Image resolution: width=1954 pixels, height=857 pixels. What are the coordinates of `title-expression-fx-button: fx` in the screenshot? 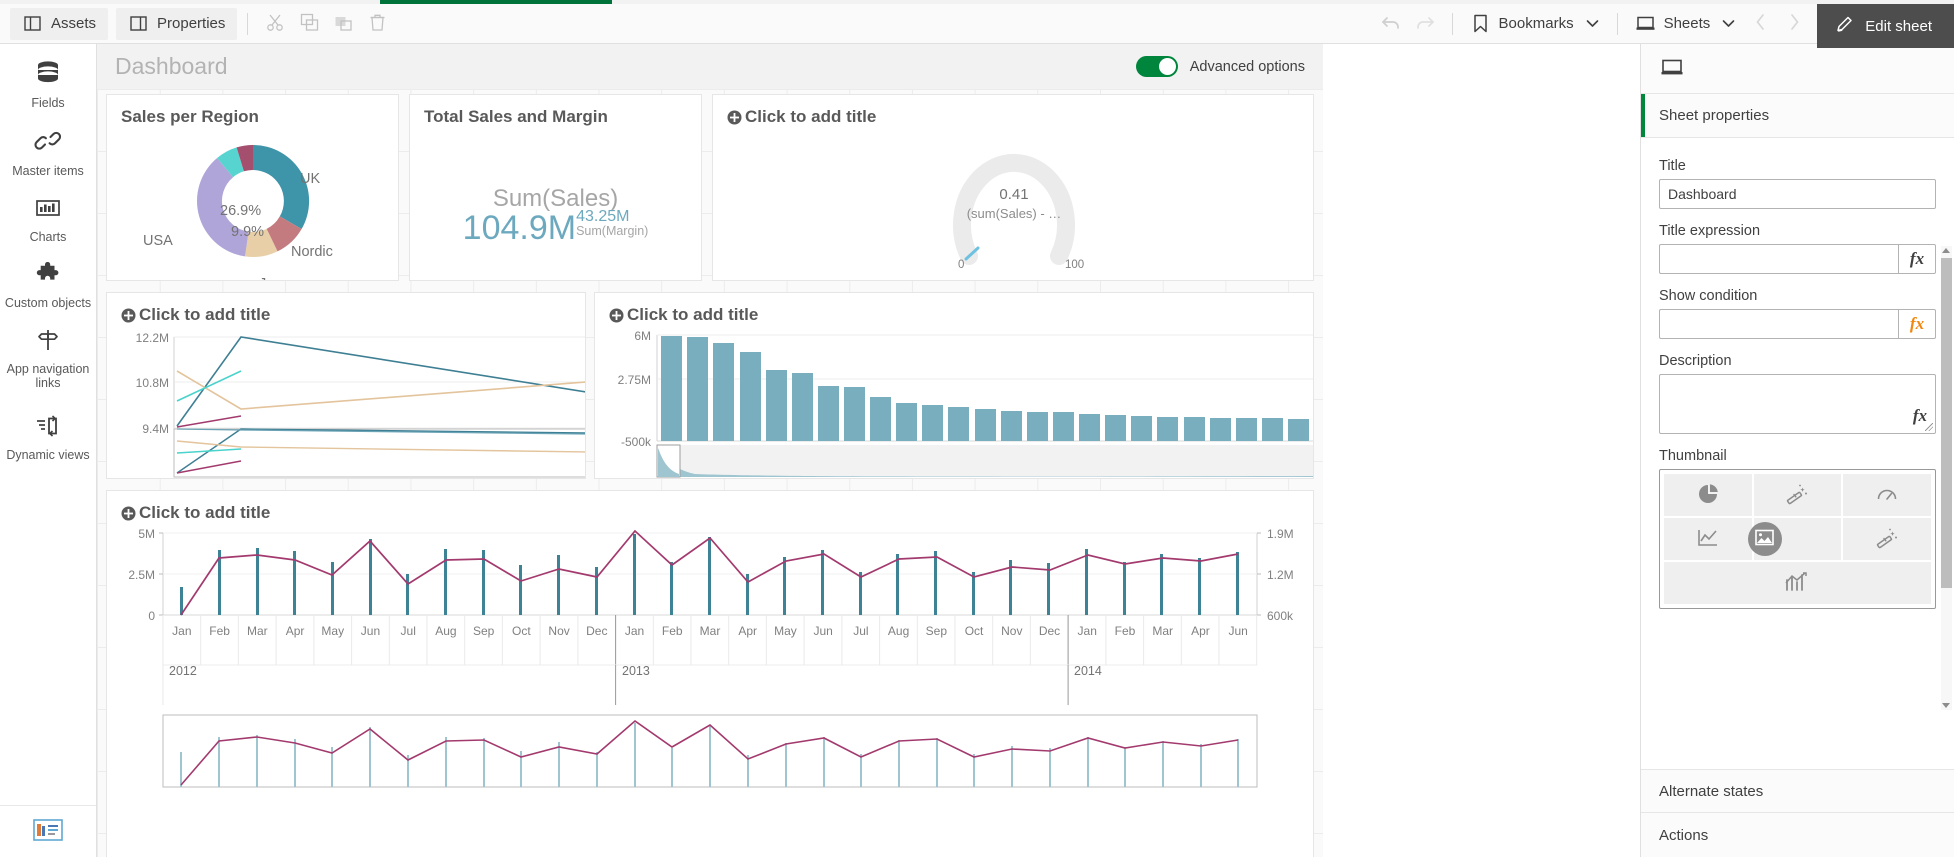 It's located at (1917, 259).